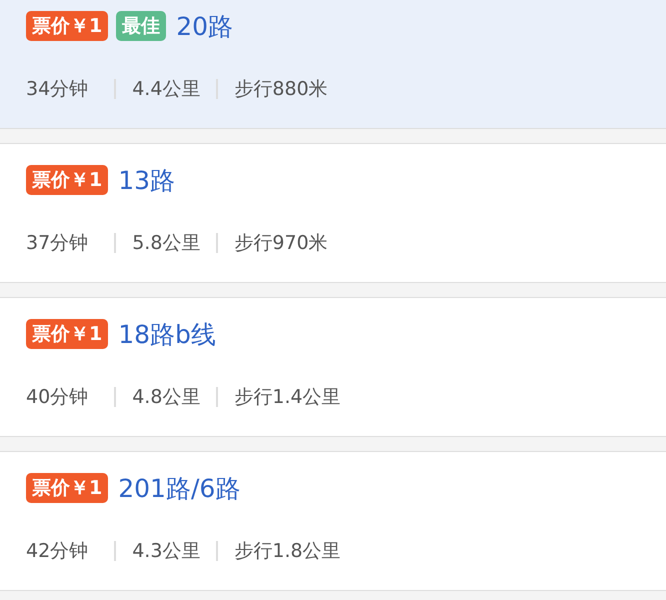 The image size is (666, 600). What do you see at coordinates (179, 488) in the screenshot?
I see `route-name: 201路/6路` at bounding box center [179, 488].